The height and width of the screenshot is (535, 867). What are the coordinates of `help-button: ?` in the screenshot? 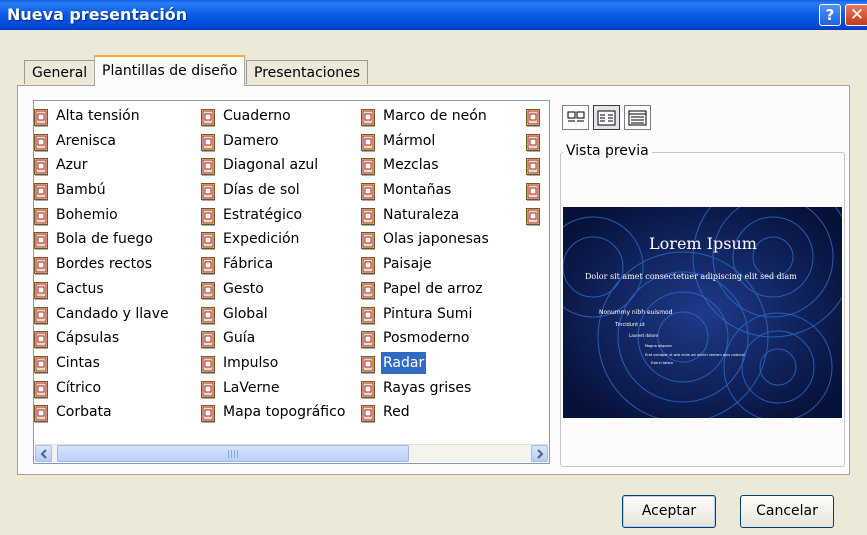 It's located at (830, 15).